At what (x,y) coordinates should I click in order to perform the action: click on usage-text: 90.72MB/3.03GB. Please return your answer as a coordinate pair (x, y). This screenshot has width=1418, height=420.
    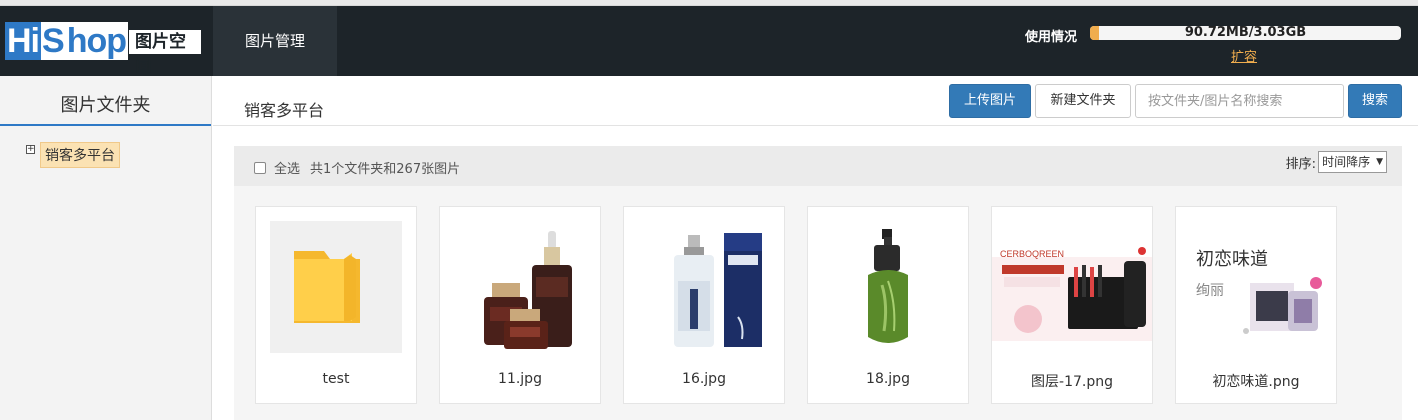
    Looking at the image, I should click on (1245, 33).